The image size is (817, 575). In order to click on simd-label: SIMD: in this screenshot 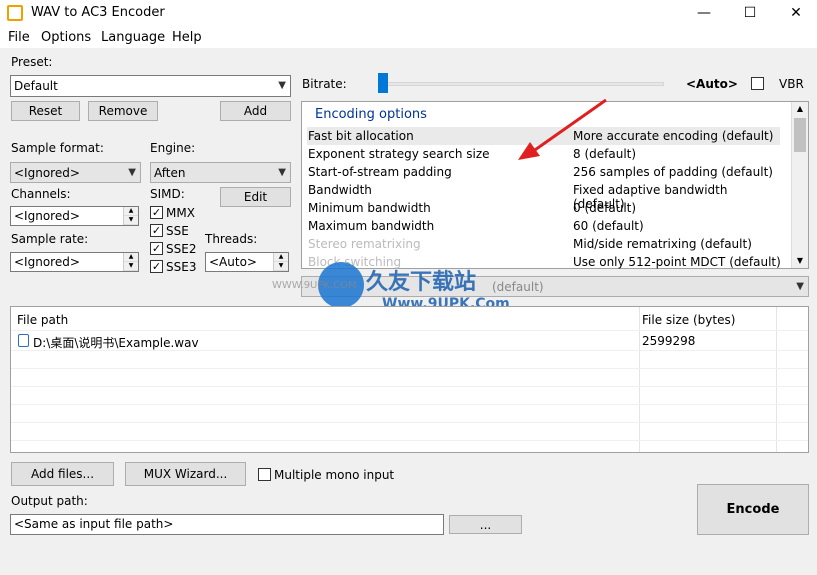, I will do `click(167, 194)`.